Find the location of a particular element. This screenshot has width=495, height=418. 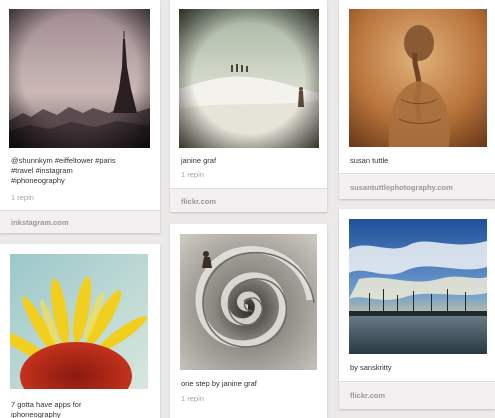

pin-source-link: inkstagram.com is located at coordinates (40, 222).